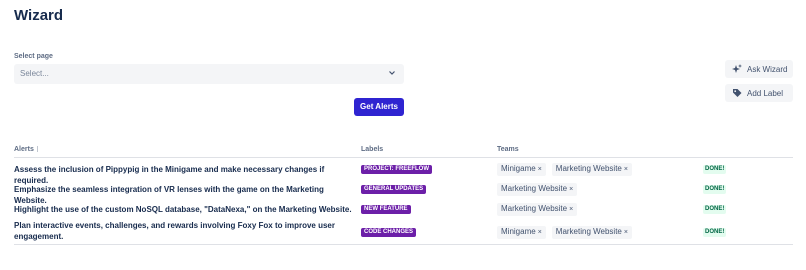  Describe the element at coordinates (508, 149) in the screenshot. I see `column-header-teams: Teams` at that location.